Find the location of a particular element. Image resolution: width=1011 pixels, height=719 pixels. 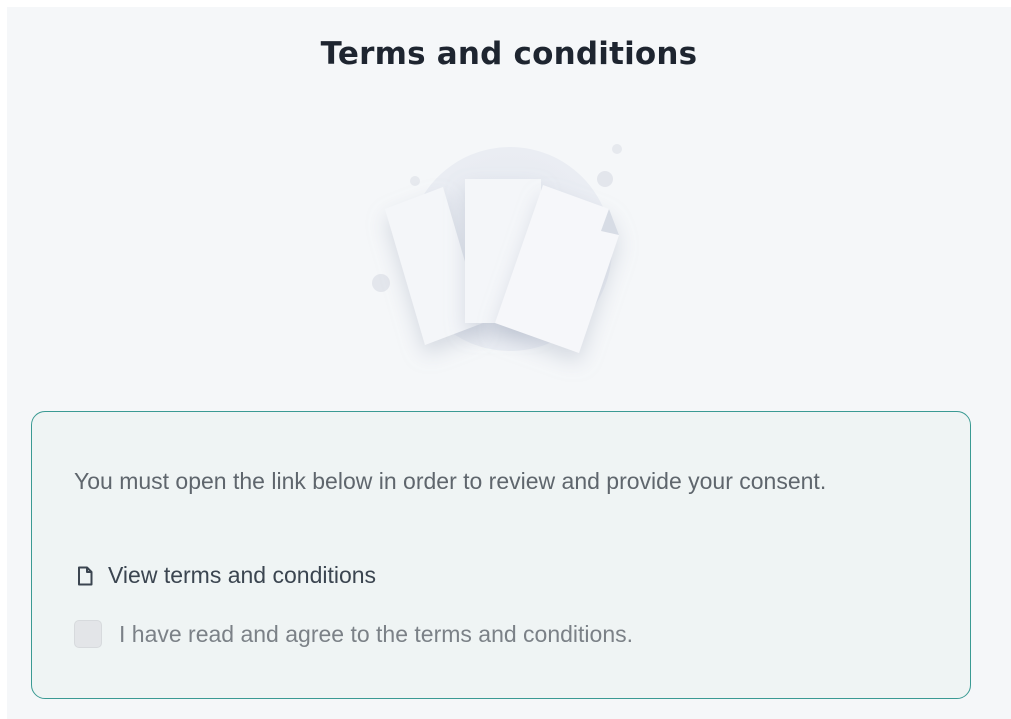

document-icon is located at coordinates (85, 576).